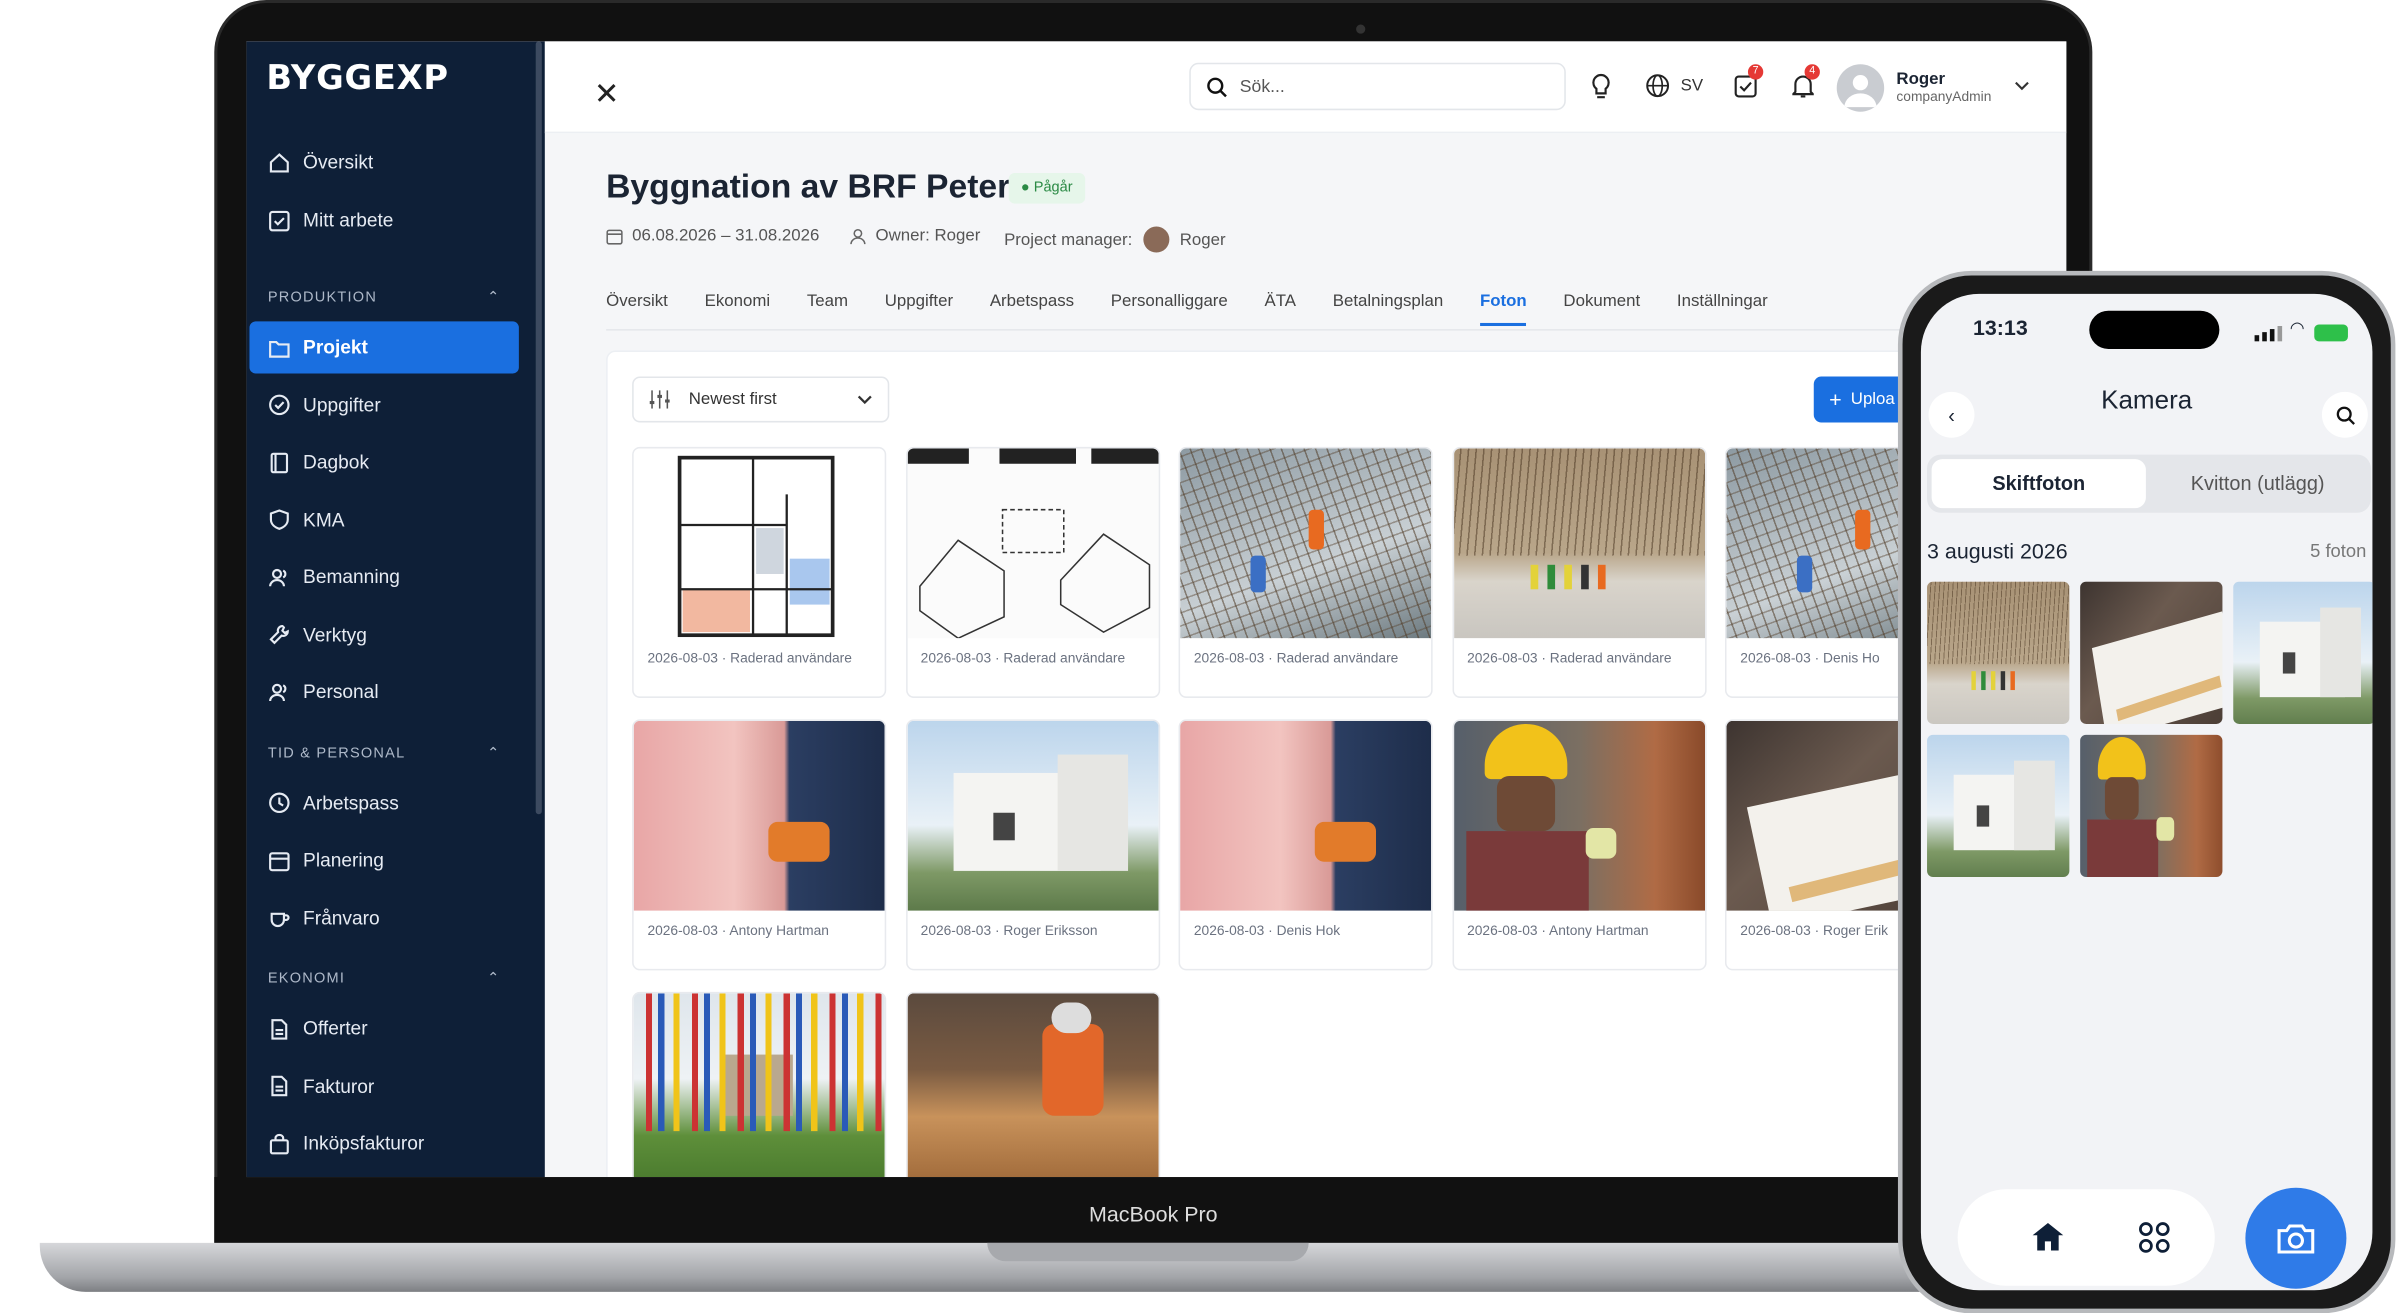 The height and width of the screenshot is (1313, 2400). Describe the element at coordinates (384, 753) in the screenshot. I see `sidebar-section-tid-personal: TID & PERSONAL ⌃` at that location.